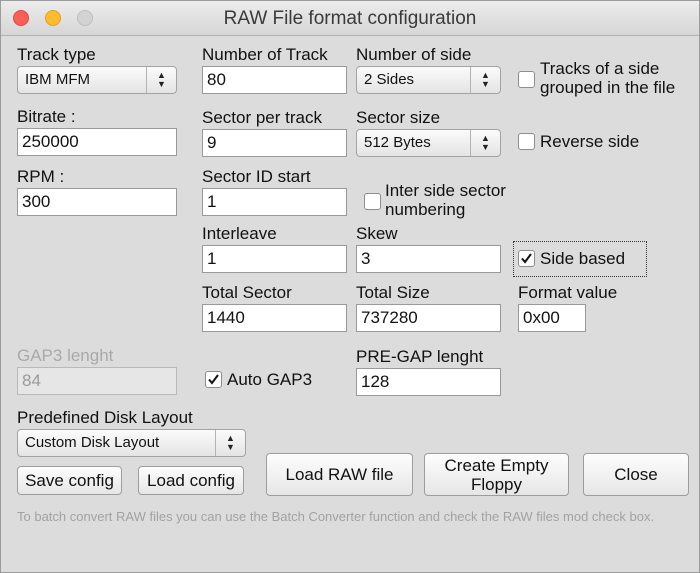 The image size is (700, 573). Describe the element at coordinates (372, 201) in the screenshot. I see `inter-side-numbering-checkbox` at that location.